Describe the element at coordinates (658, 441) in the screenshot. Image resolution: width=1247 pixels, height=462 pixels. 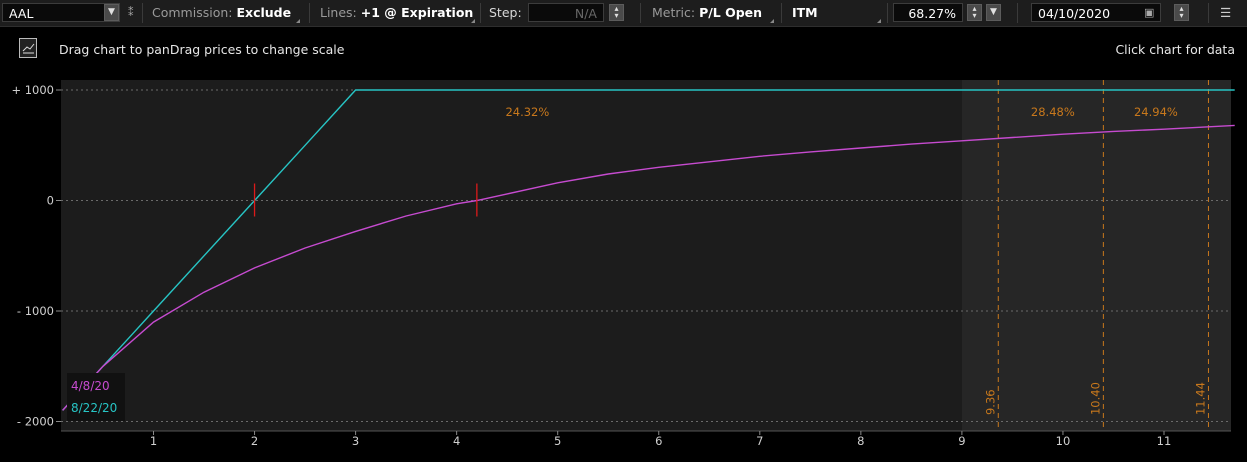
I see `x-tick-label: 6` at that location.